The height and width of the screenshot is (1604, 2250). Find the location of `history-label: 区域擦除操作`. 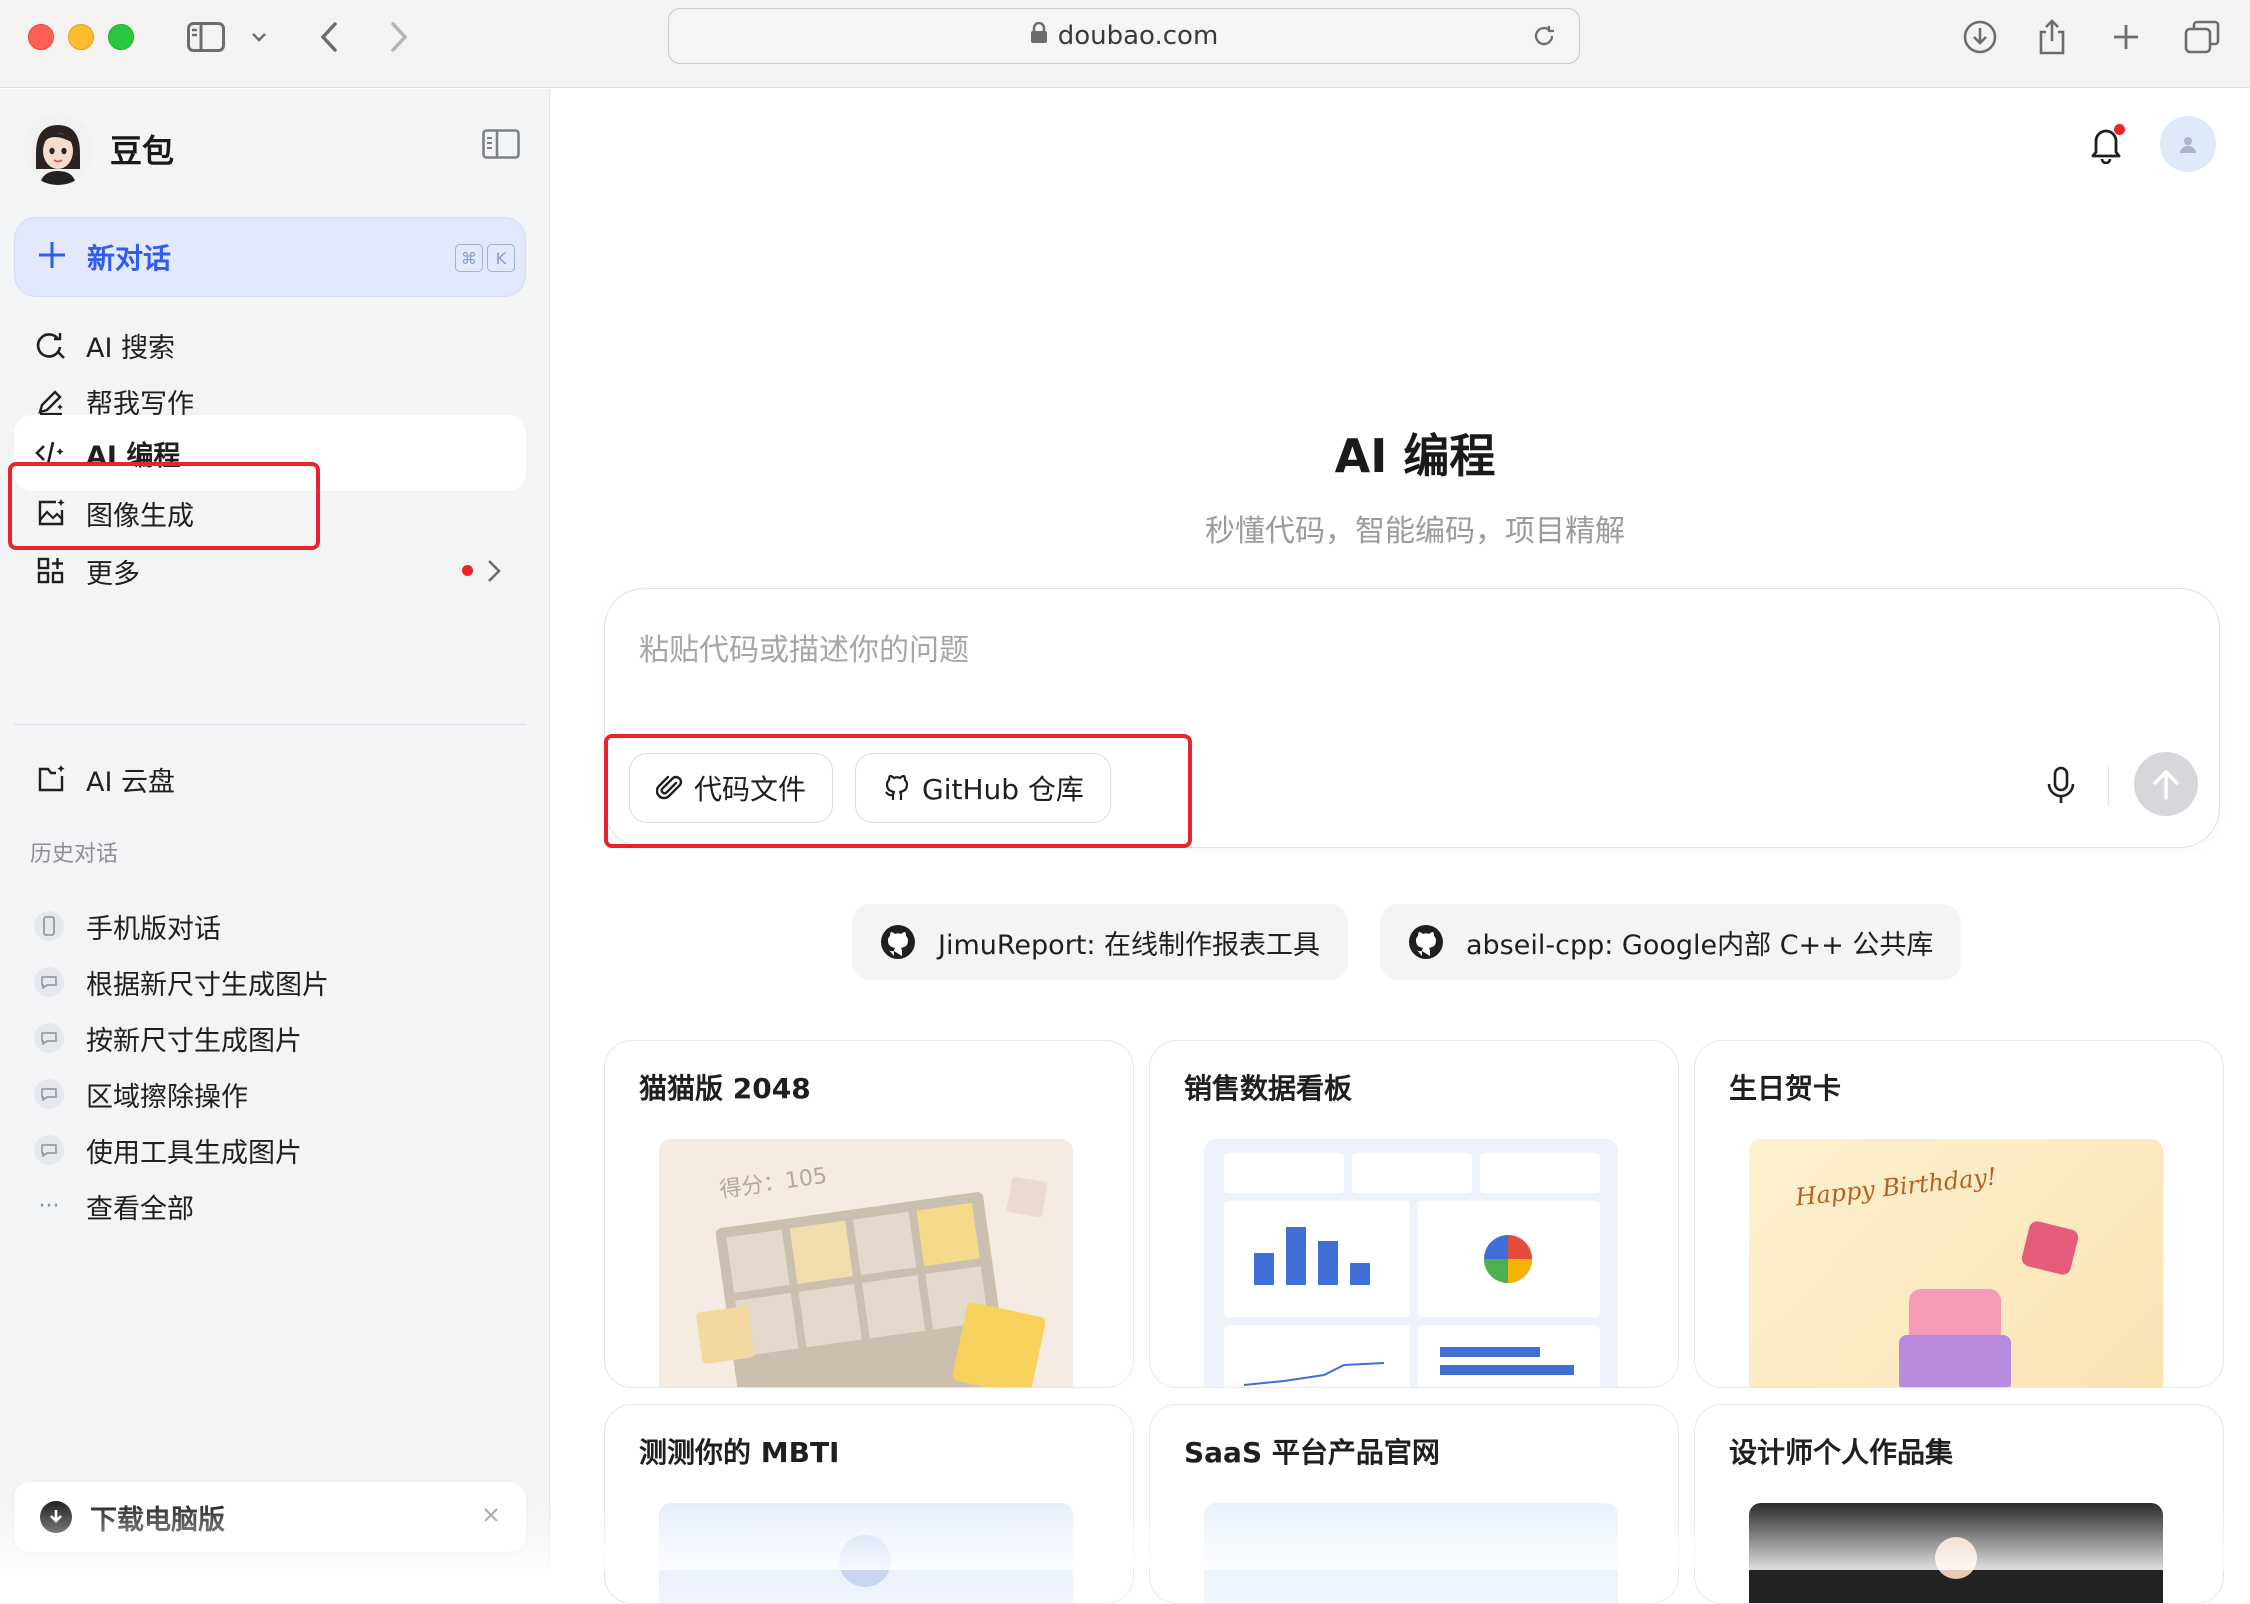

history-label: 区域擦除操作 is located at coordinates (167, 1097).